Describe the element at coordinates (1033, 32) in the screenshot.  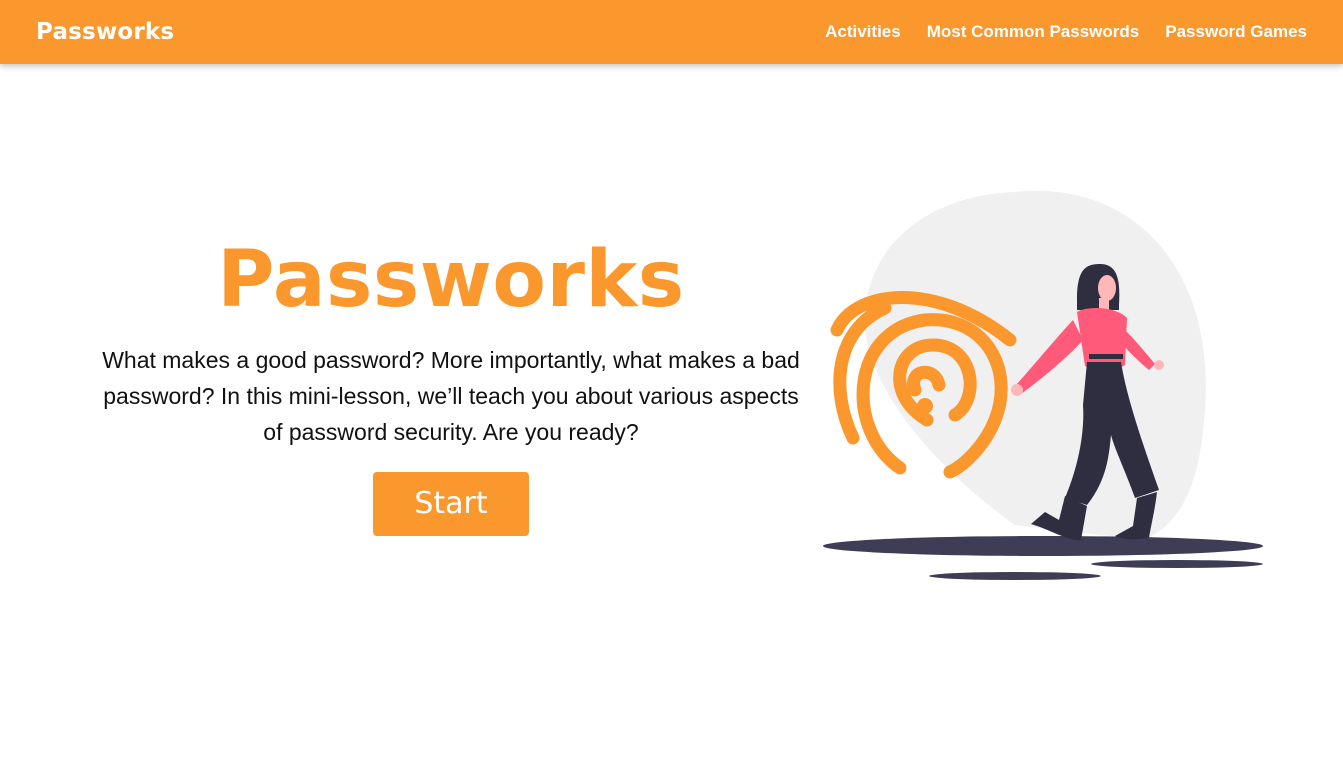
I see `nav-link-most-common-passwords: Most Common Passwords` at that location.